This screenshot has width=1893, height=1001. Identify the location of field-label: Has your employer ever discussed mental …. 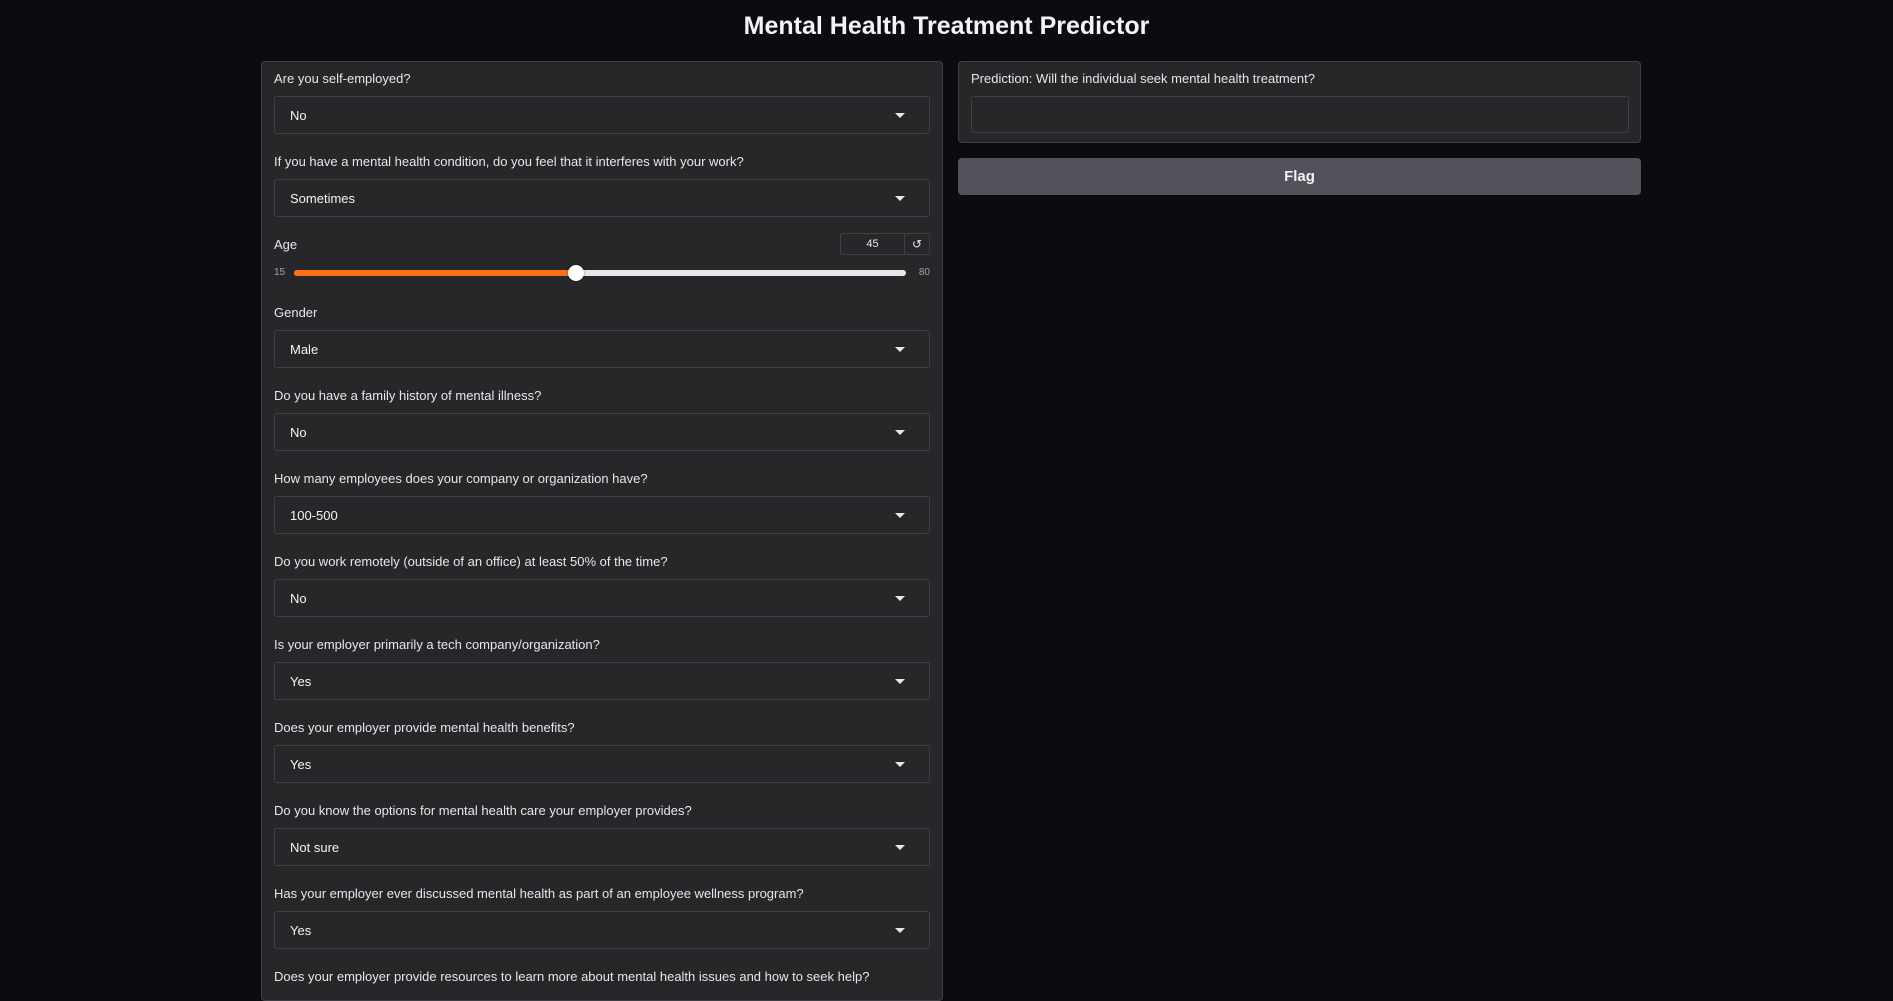
(539, 893).